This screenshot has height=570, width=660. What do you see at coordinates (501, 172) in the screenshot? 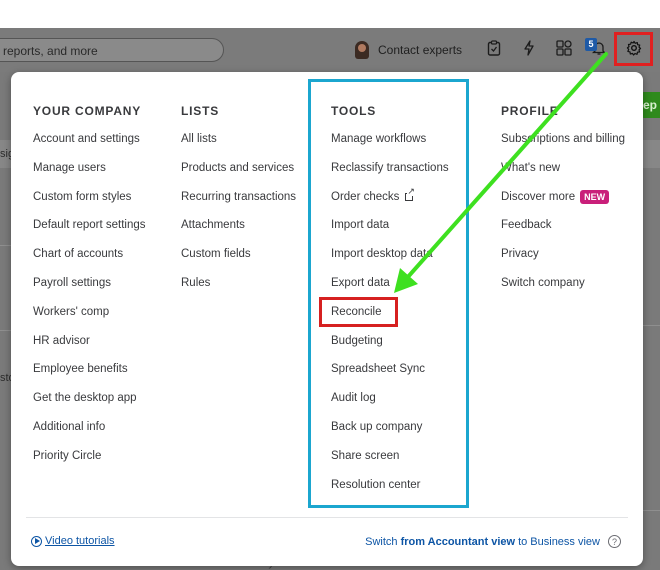
I see `annotation-arrow` at bounding box center [501, 172].